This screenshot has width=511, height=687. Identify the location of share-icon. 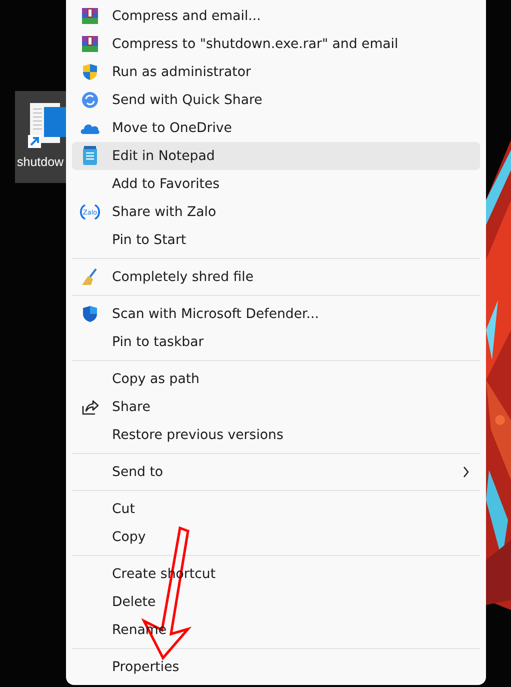
(90, 407).